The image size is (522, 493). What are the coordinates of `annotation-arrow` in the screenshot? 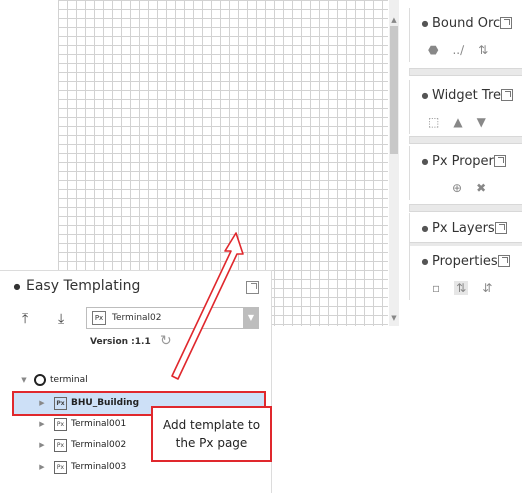 It's located at (207, 306).